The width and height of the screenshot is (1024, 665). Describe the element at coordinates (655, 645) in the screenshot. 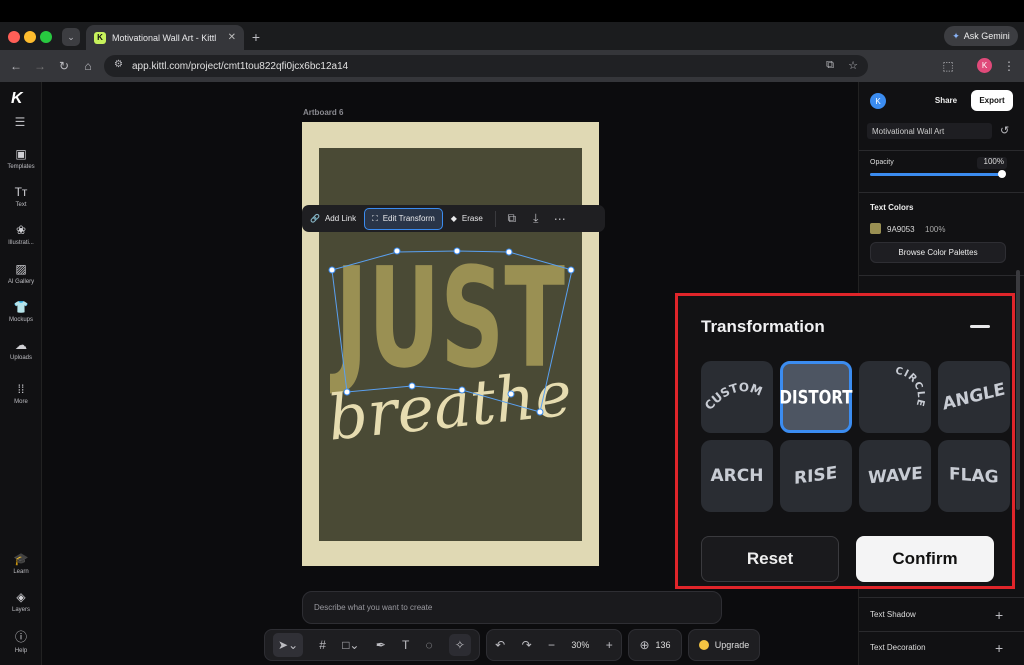

I see `credits-button: ⊕ 136` at that location.